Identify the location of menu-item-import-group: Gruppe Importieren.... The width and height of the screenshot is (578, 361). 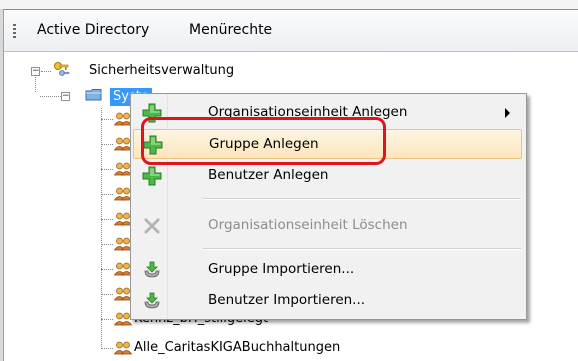
(327, 270).